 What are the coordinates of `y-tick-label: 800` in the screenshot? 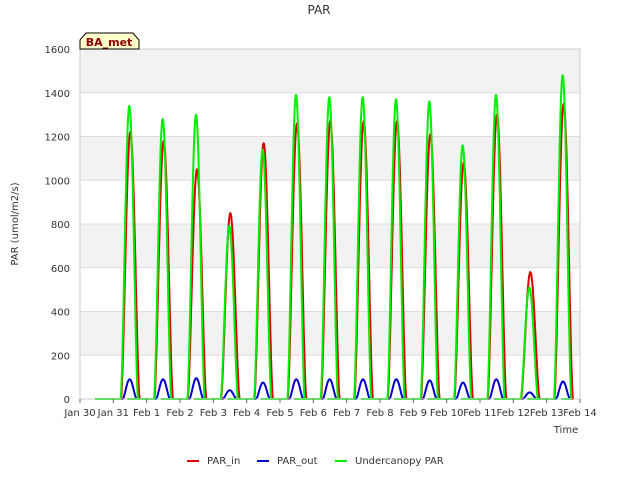 It's located at (60, 225).